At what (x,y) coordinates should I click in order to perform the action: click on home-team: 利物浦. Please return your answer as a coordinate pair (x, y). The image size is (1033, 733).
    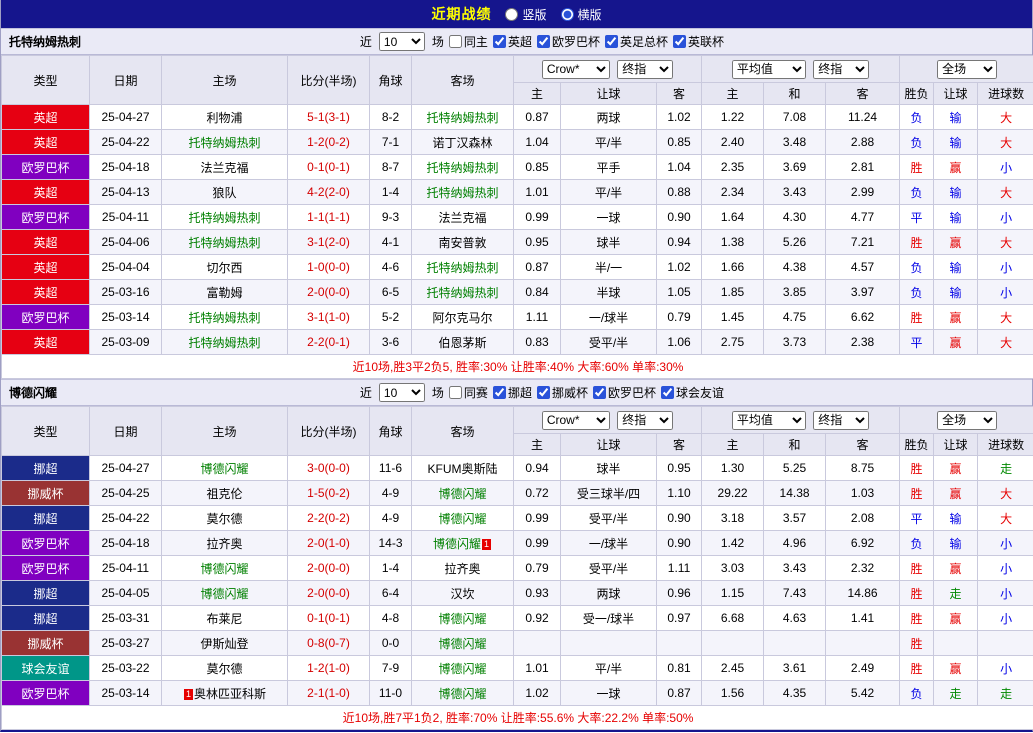
    Looking at the image, I should click on (224, 117).